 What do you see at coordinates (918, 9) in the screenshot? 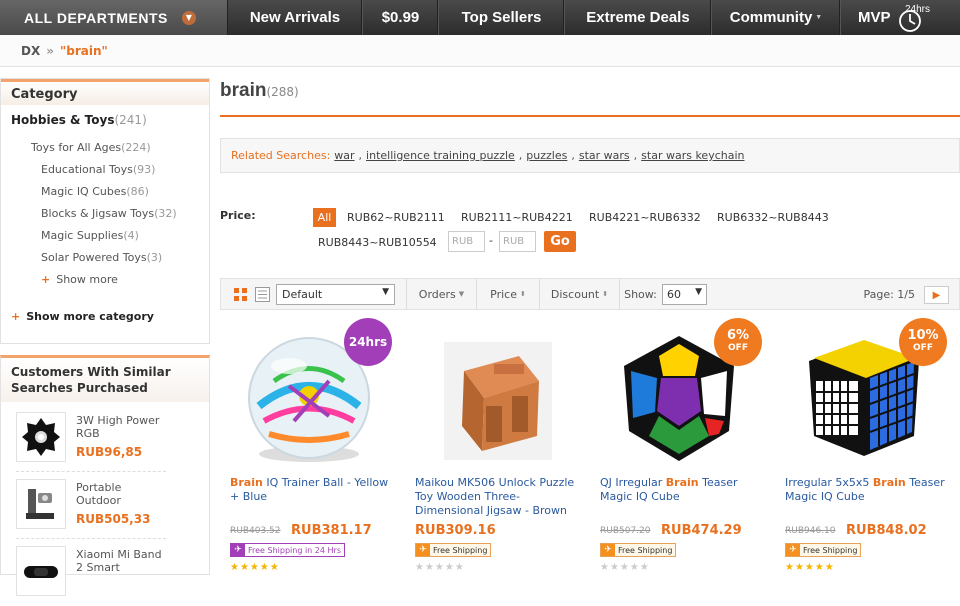
I see `24hrs-label: 24hrs` at bounding box center [918, 9].